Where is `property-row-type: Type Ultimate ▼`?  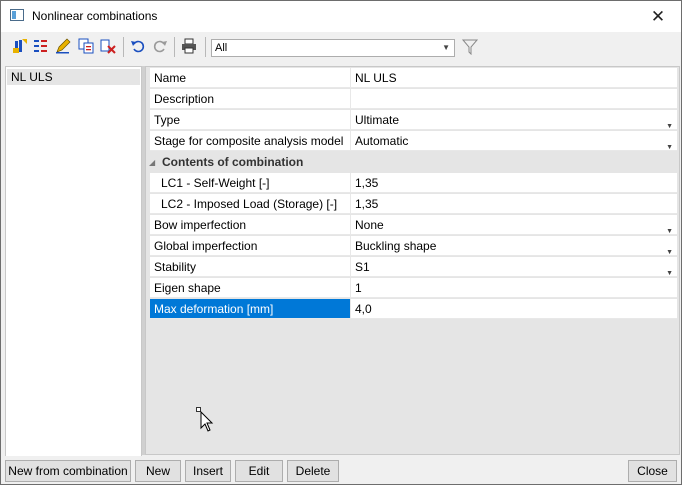
property-row-type: Type Ultimate ▼ is located at coordinates (414, 120).